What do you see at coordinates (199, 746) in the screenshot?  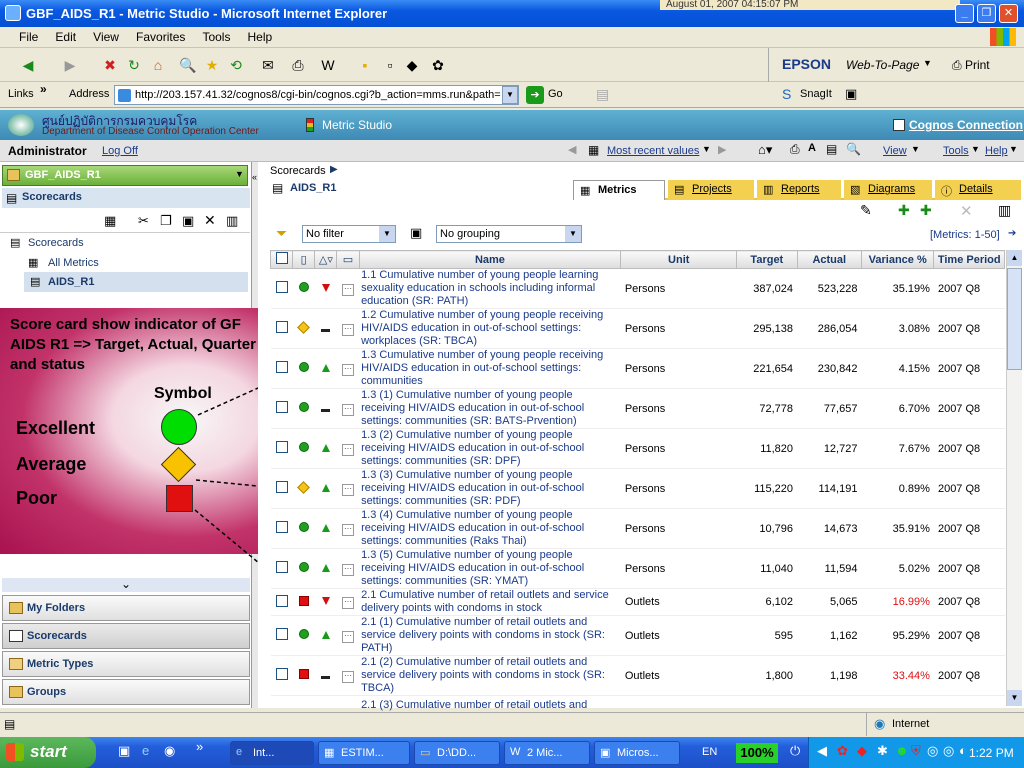 I see `quicklaunch-expand-icon: »` at bounding box center [199, 746].